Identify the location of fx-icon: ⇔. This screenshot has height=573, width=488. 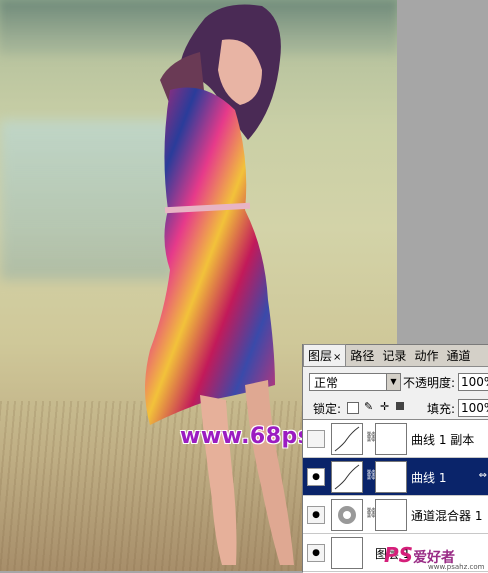
(482, 475).